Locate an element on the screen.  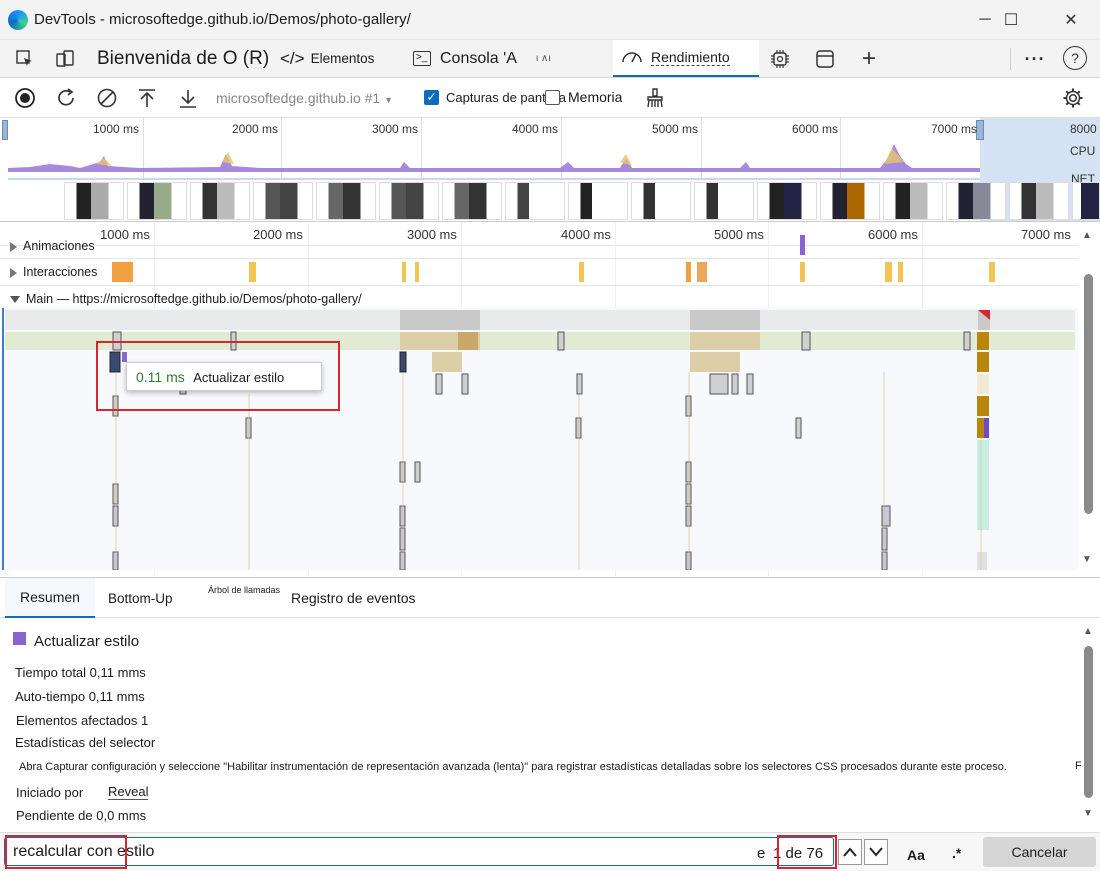
pending-time: Pendiente de 0,0 mms is located at coordinates (81, 815).